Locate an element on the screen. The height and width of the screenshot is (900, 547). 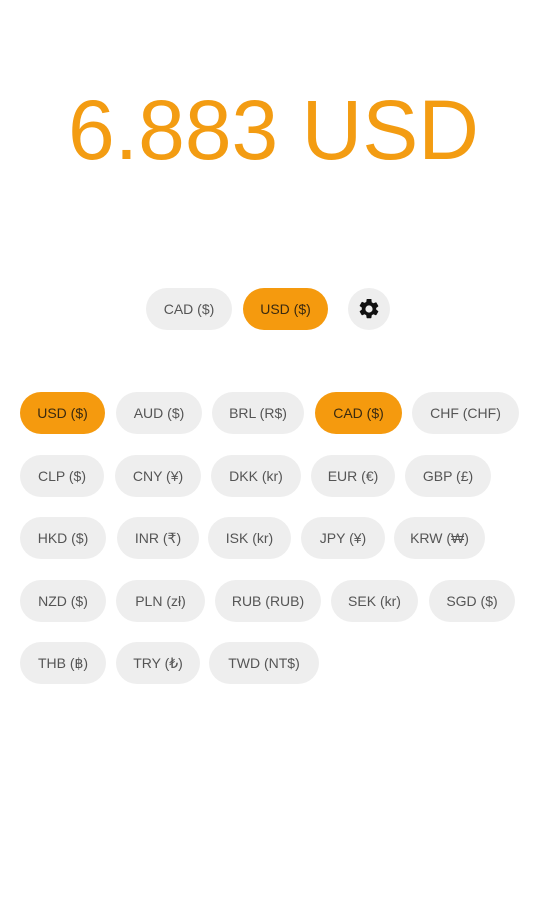
currency-chip: CNY (¥) is located at coordinates (158, 476).